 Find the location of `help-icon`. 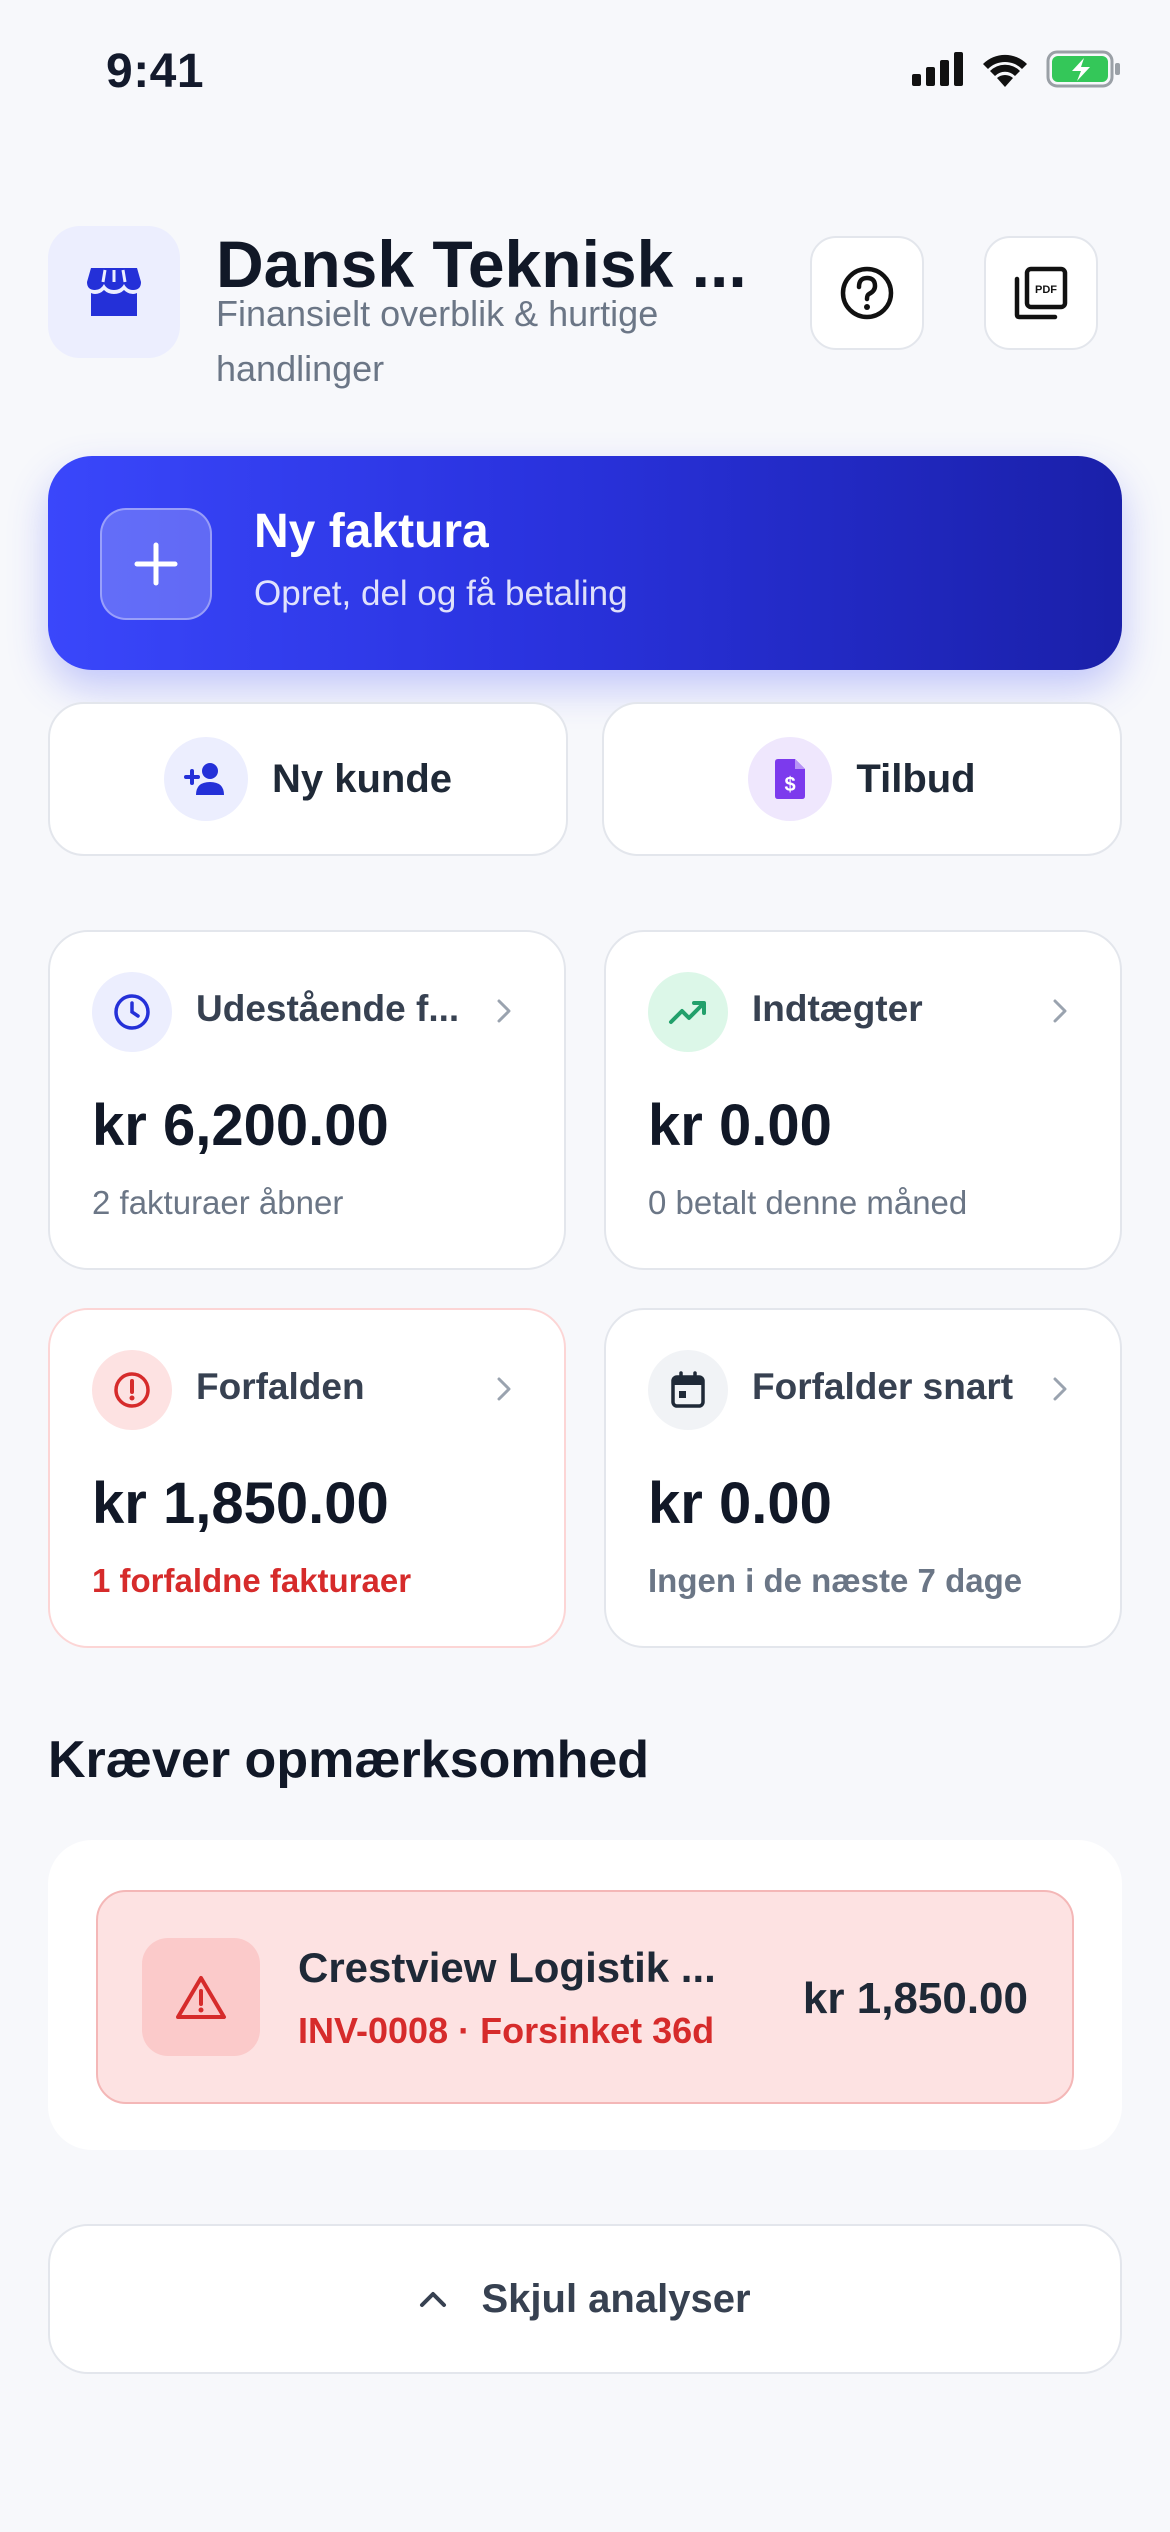

help-icon is located at coordinates (867, 293).